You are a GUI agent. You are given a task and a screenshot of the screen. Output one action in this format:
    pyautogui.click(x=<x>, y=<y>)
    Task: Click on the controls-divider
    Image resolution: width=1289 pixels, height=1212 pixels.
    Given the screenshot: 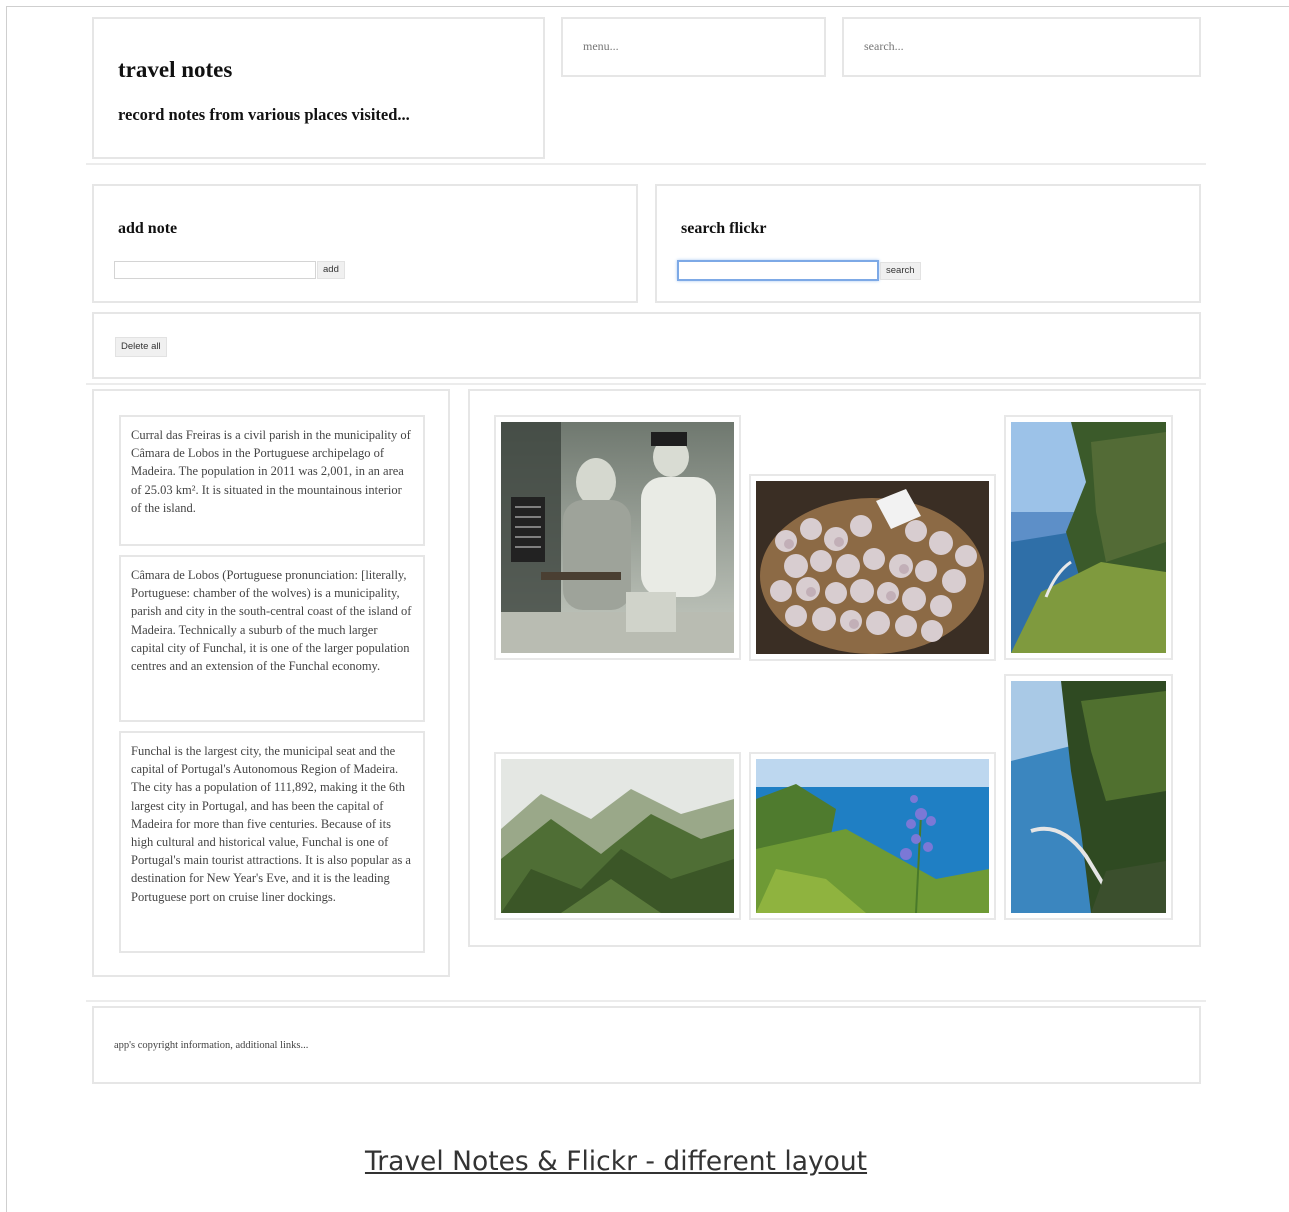 What is the action you would take?
    pyautogui.click(x=646, y=384)
    